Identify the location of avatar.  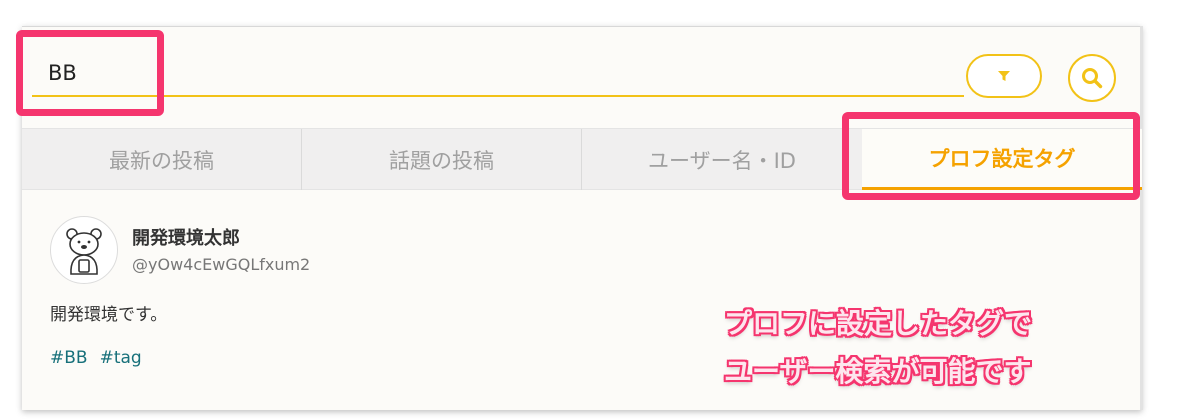
(84, 250).